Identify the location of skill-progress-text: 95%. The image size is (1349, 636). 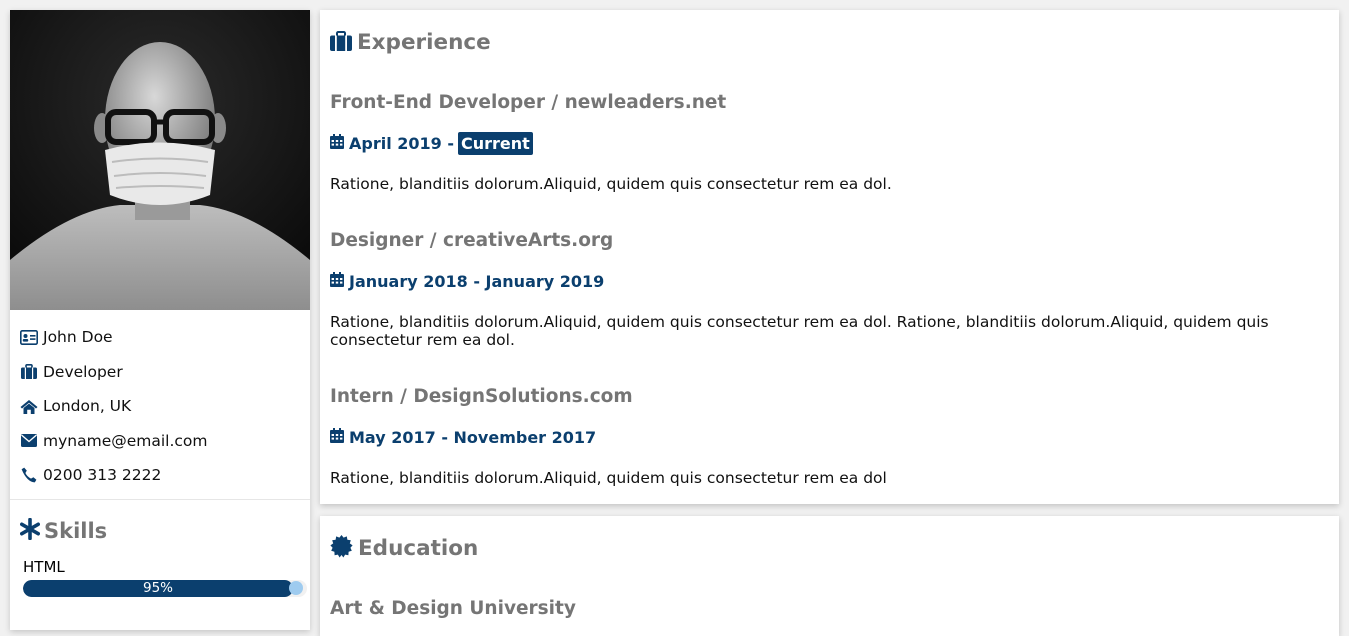
(157, 587).